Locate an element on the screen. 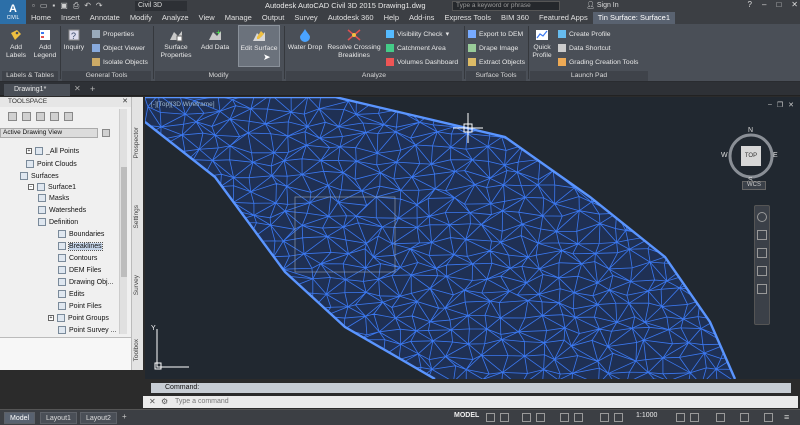  maximize-icon: □ is located at coordinates (778, 4).